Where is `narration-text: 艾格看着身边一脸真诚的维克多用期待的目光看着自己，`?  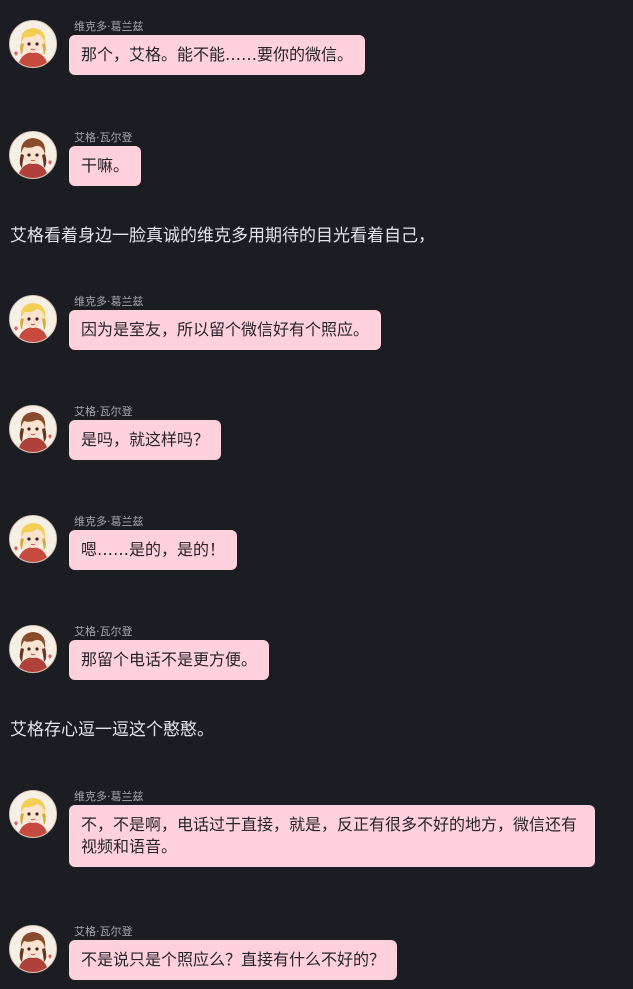
narration-text: 艾格看着身边一脸真诚的维克多用期待的目光看着自己， is located at coordinates (222, 236).